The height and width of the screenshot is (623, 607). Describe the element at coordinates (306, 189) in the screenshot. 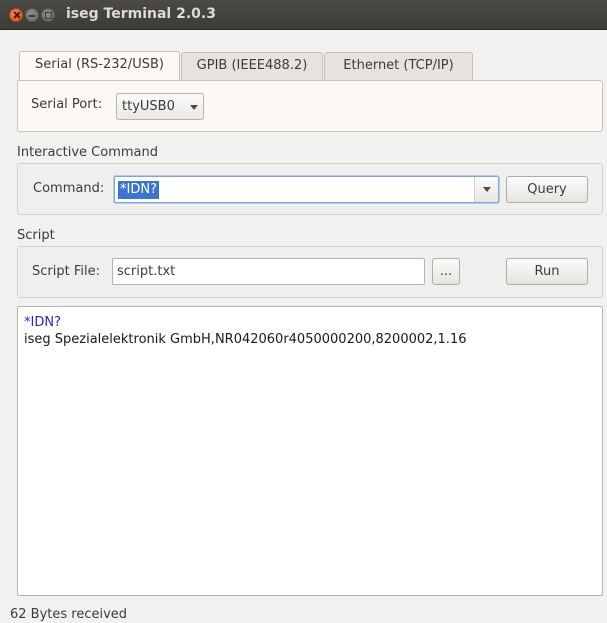

I see `command-input: *IDN?` at that location.